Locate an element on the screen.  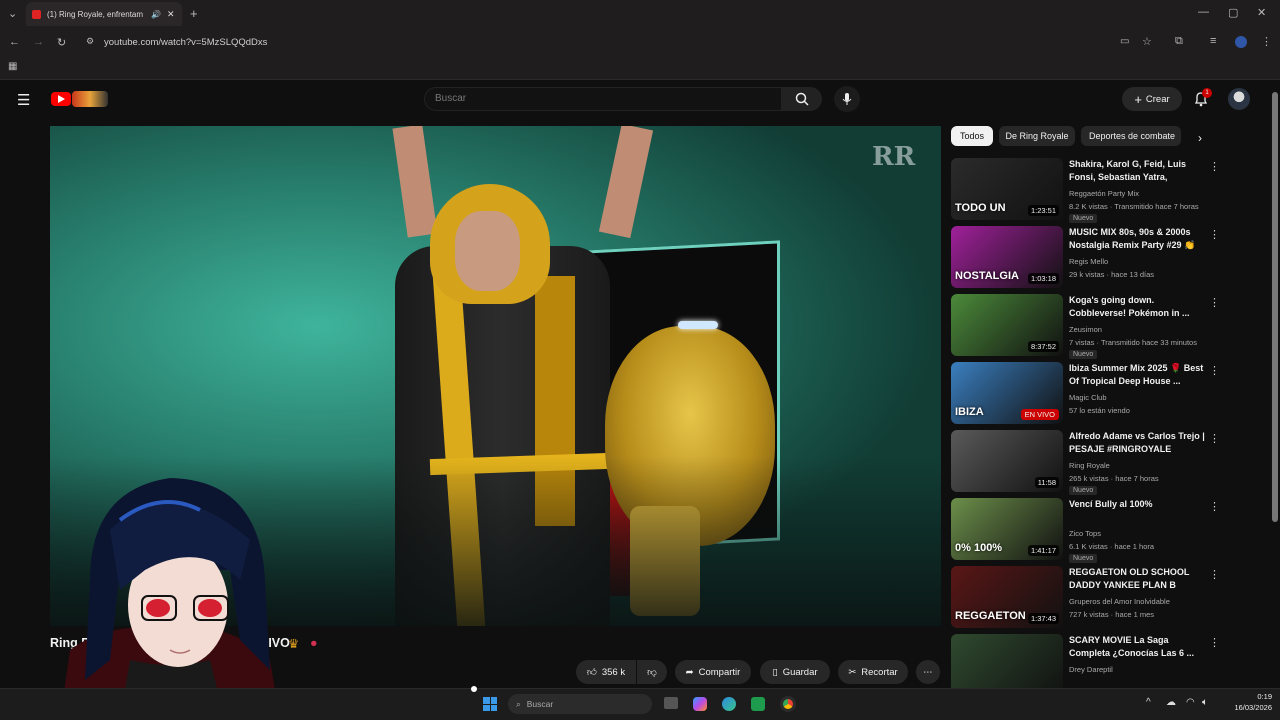
edge-icon is located at coordinates (729, 704).